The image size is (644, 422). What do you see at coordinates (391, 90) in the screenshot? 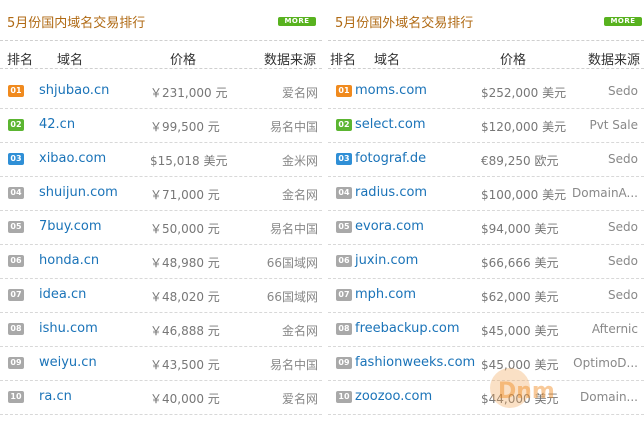
I see `domain-link: moms.com` at bounding box center [391, 90].